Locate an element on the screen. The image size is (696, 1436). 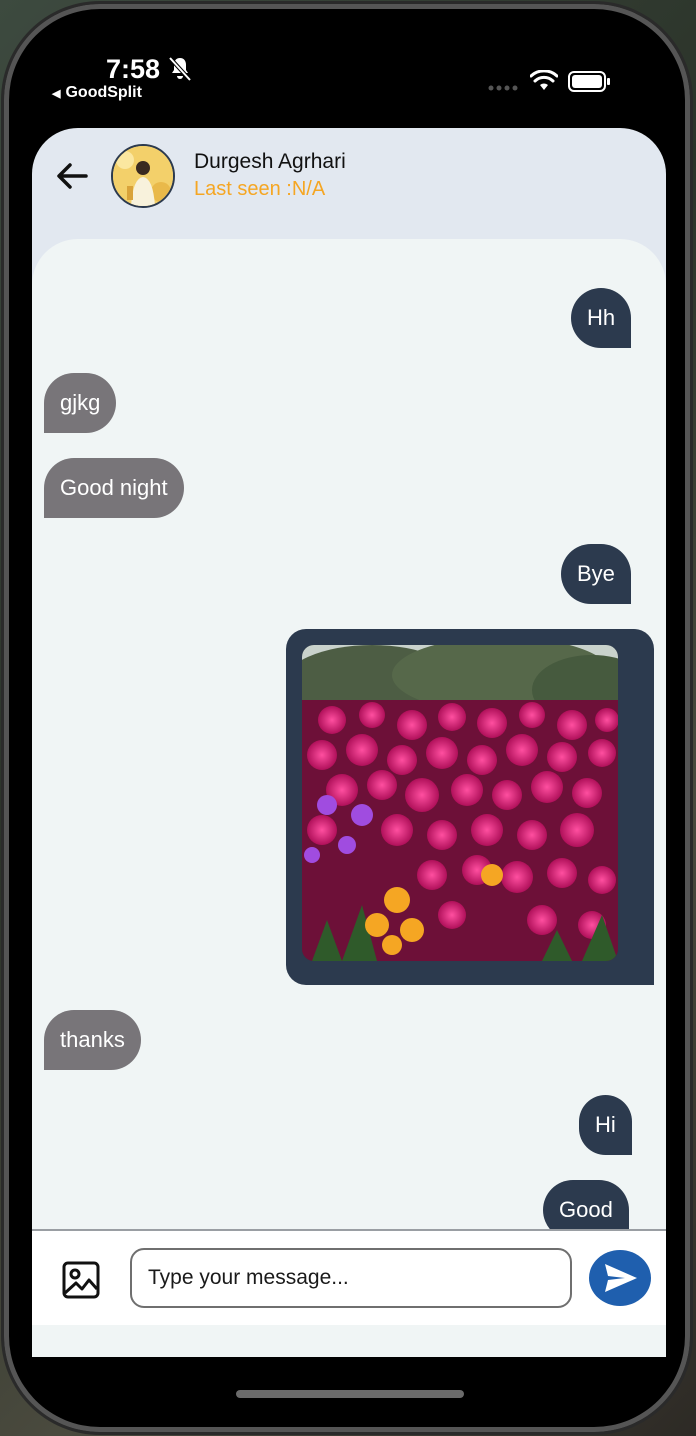
image-icon is located at coordinates (81, 1280).